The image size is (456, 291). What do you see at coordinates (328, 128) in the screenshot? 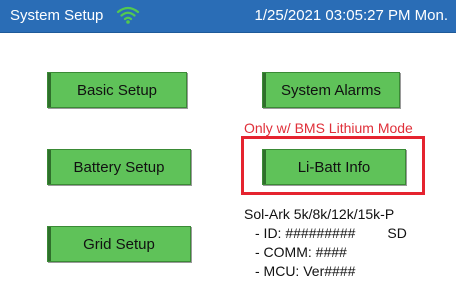
I see `bms-lithium-note: Only w/ BMS Lithium Mode` at bounding box center [328, 128].